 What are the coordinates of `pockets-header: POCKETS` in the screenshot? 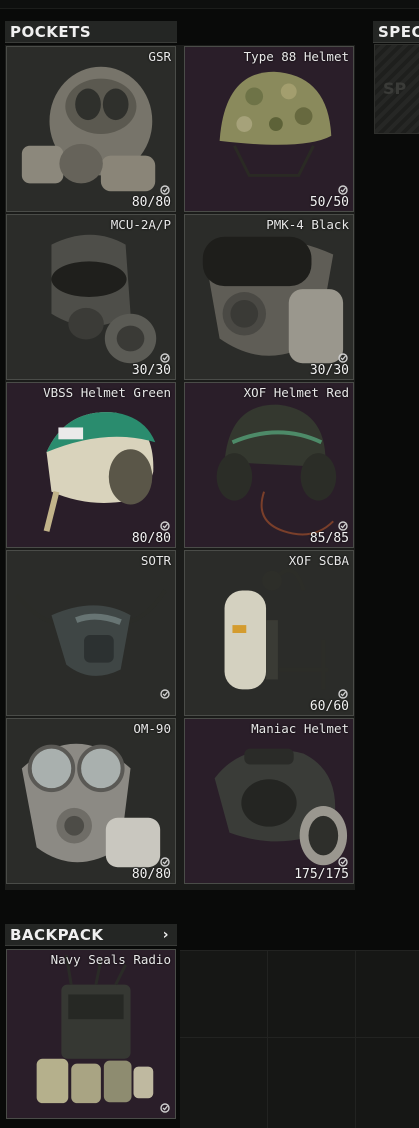 It's located at (91, 32).